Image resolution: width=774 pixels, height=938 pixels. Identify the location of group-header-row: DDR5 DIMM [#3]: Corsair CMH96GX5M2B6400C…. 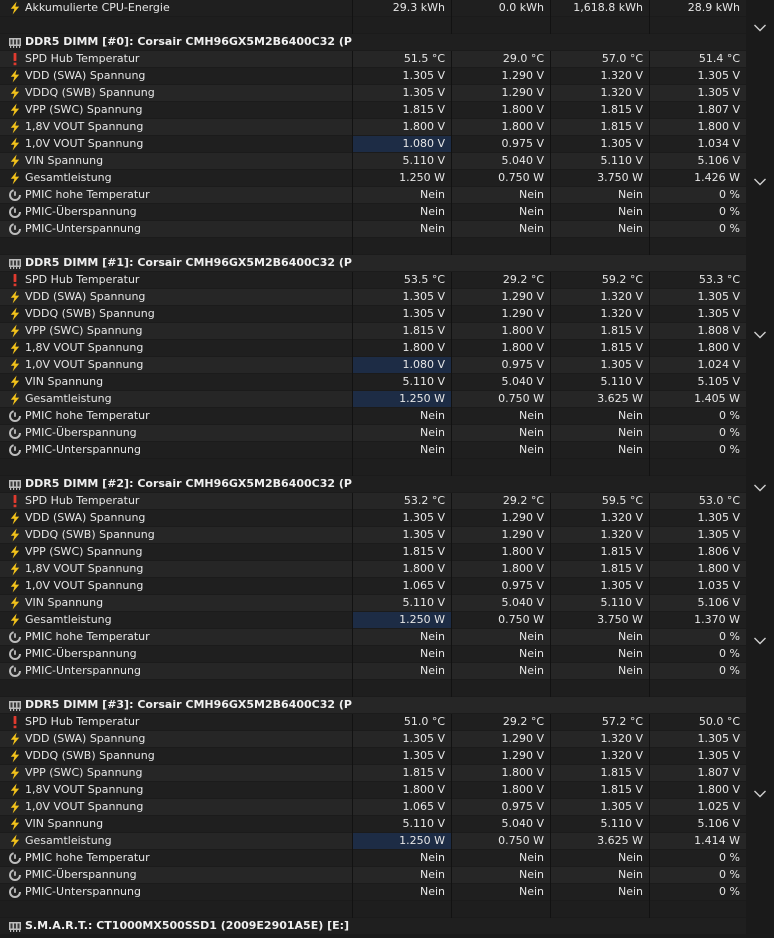
(373, 705).